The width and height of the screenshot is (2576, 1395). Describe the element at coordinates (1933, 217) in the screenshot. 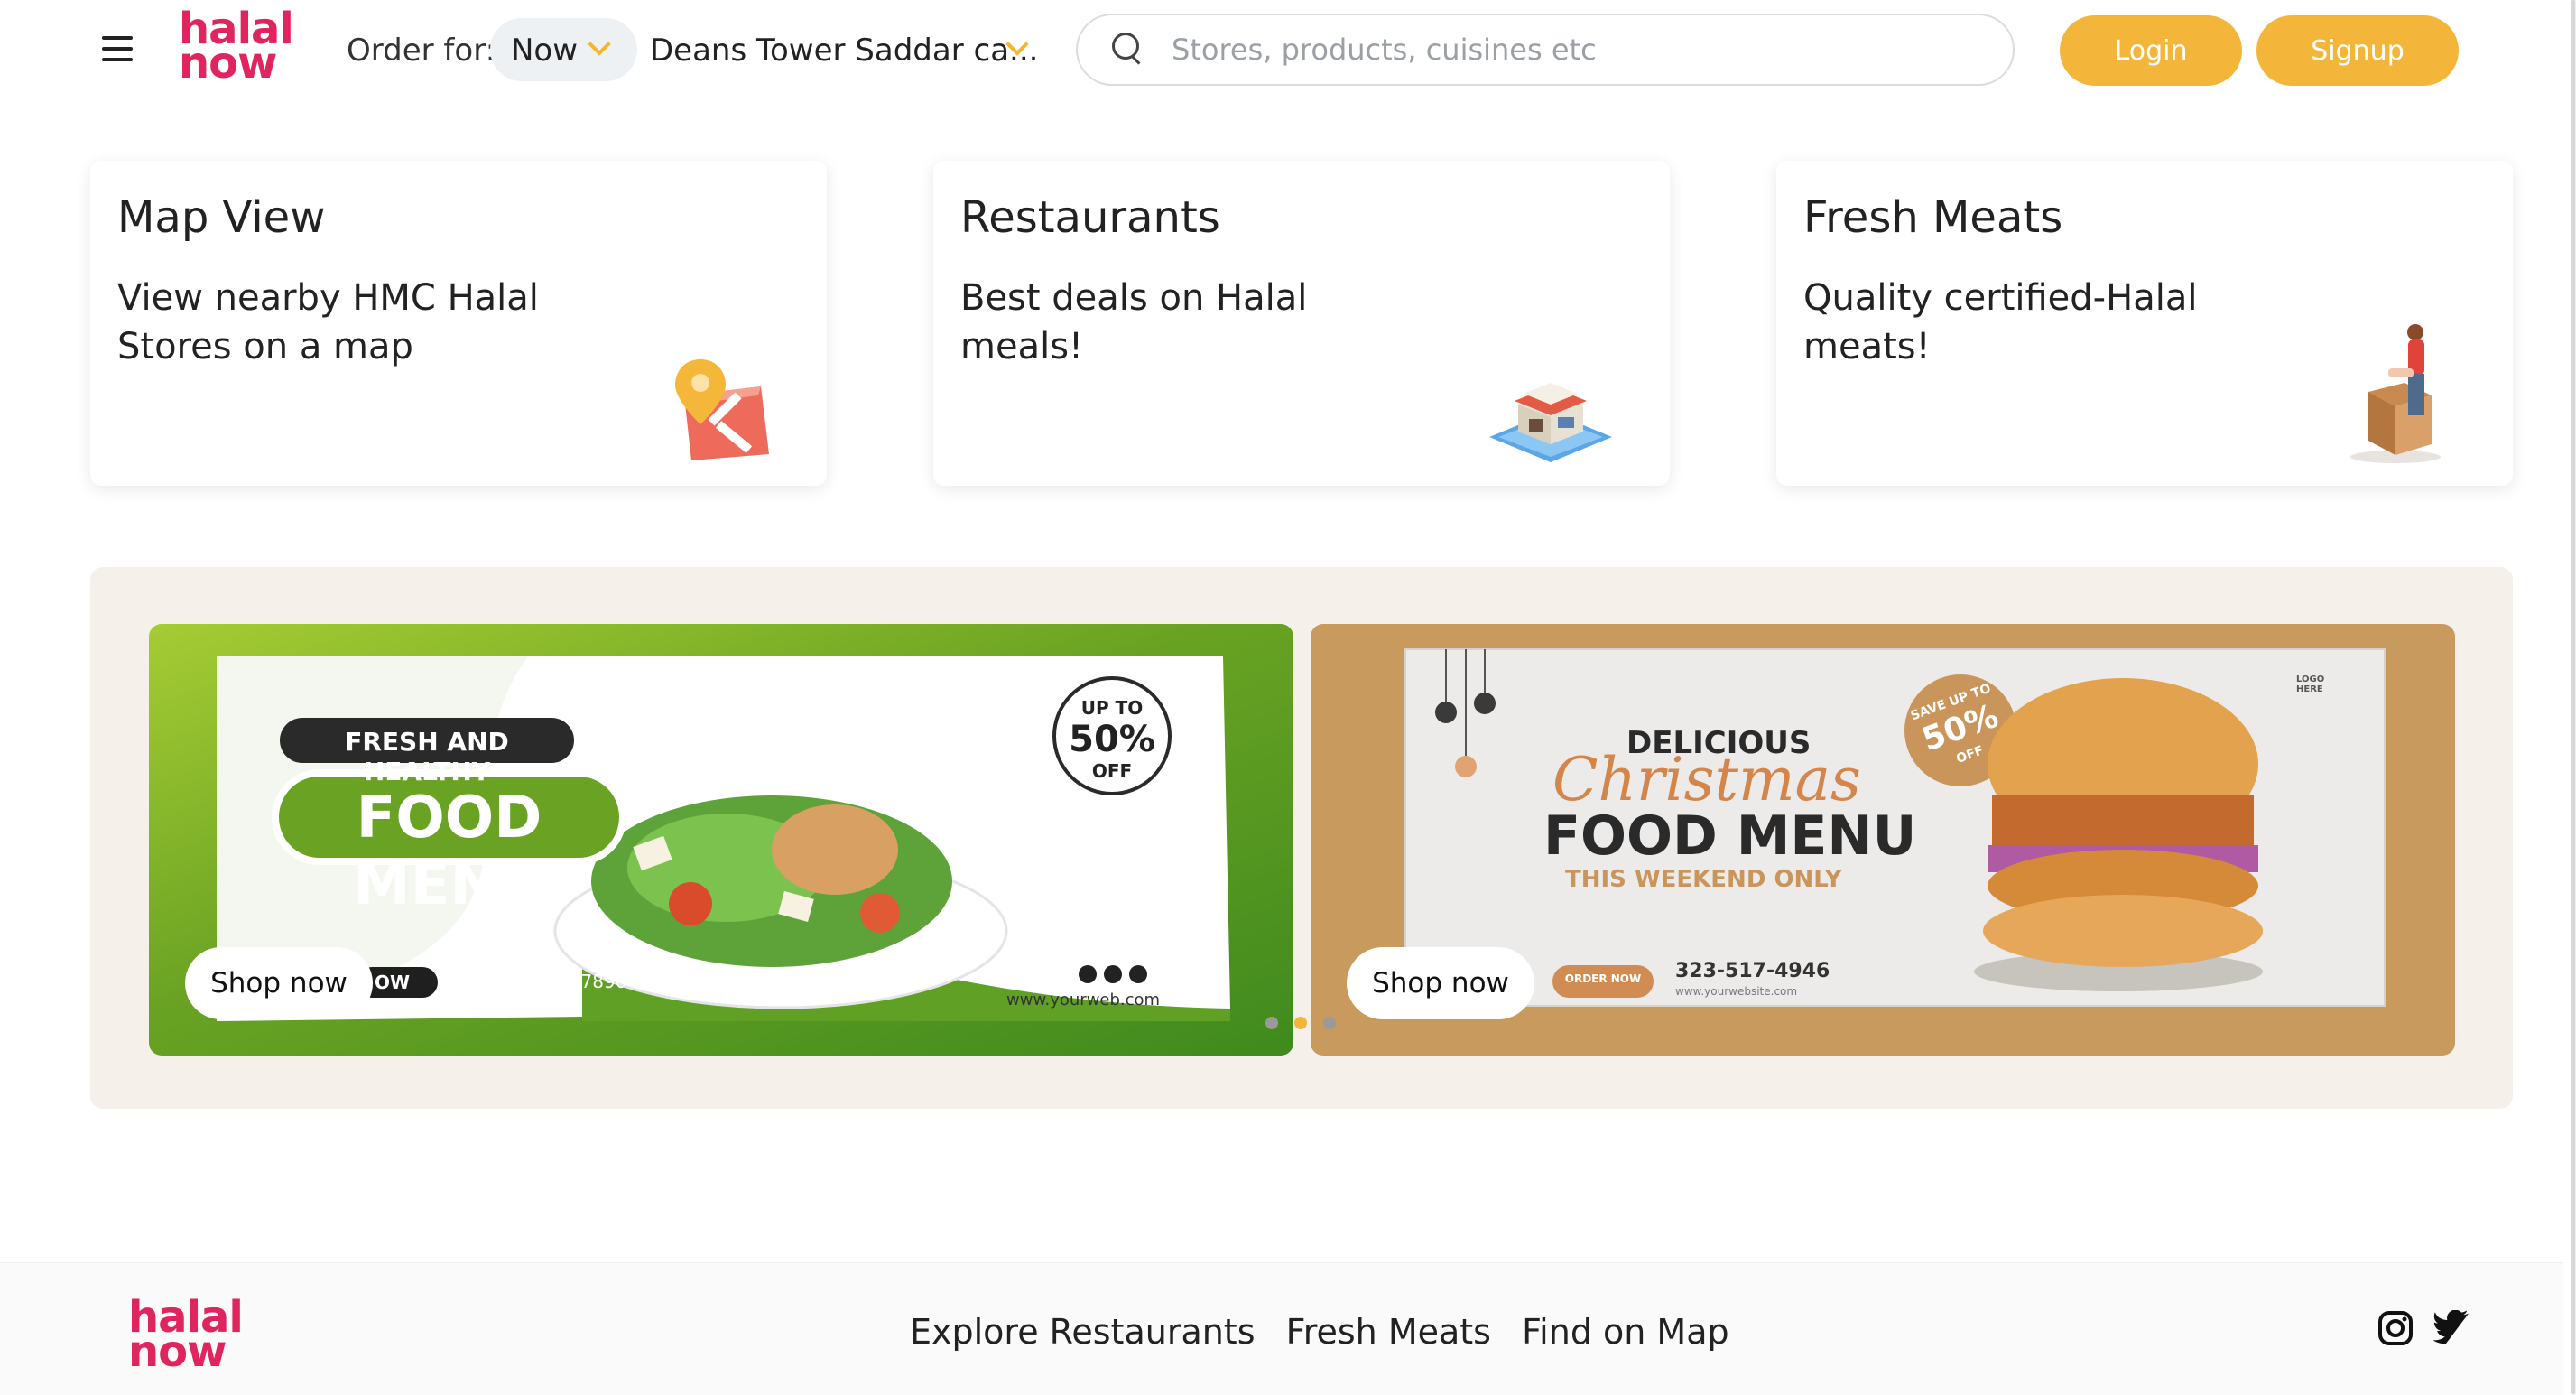

I see `card-title: Fresh Meats` at that location.